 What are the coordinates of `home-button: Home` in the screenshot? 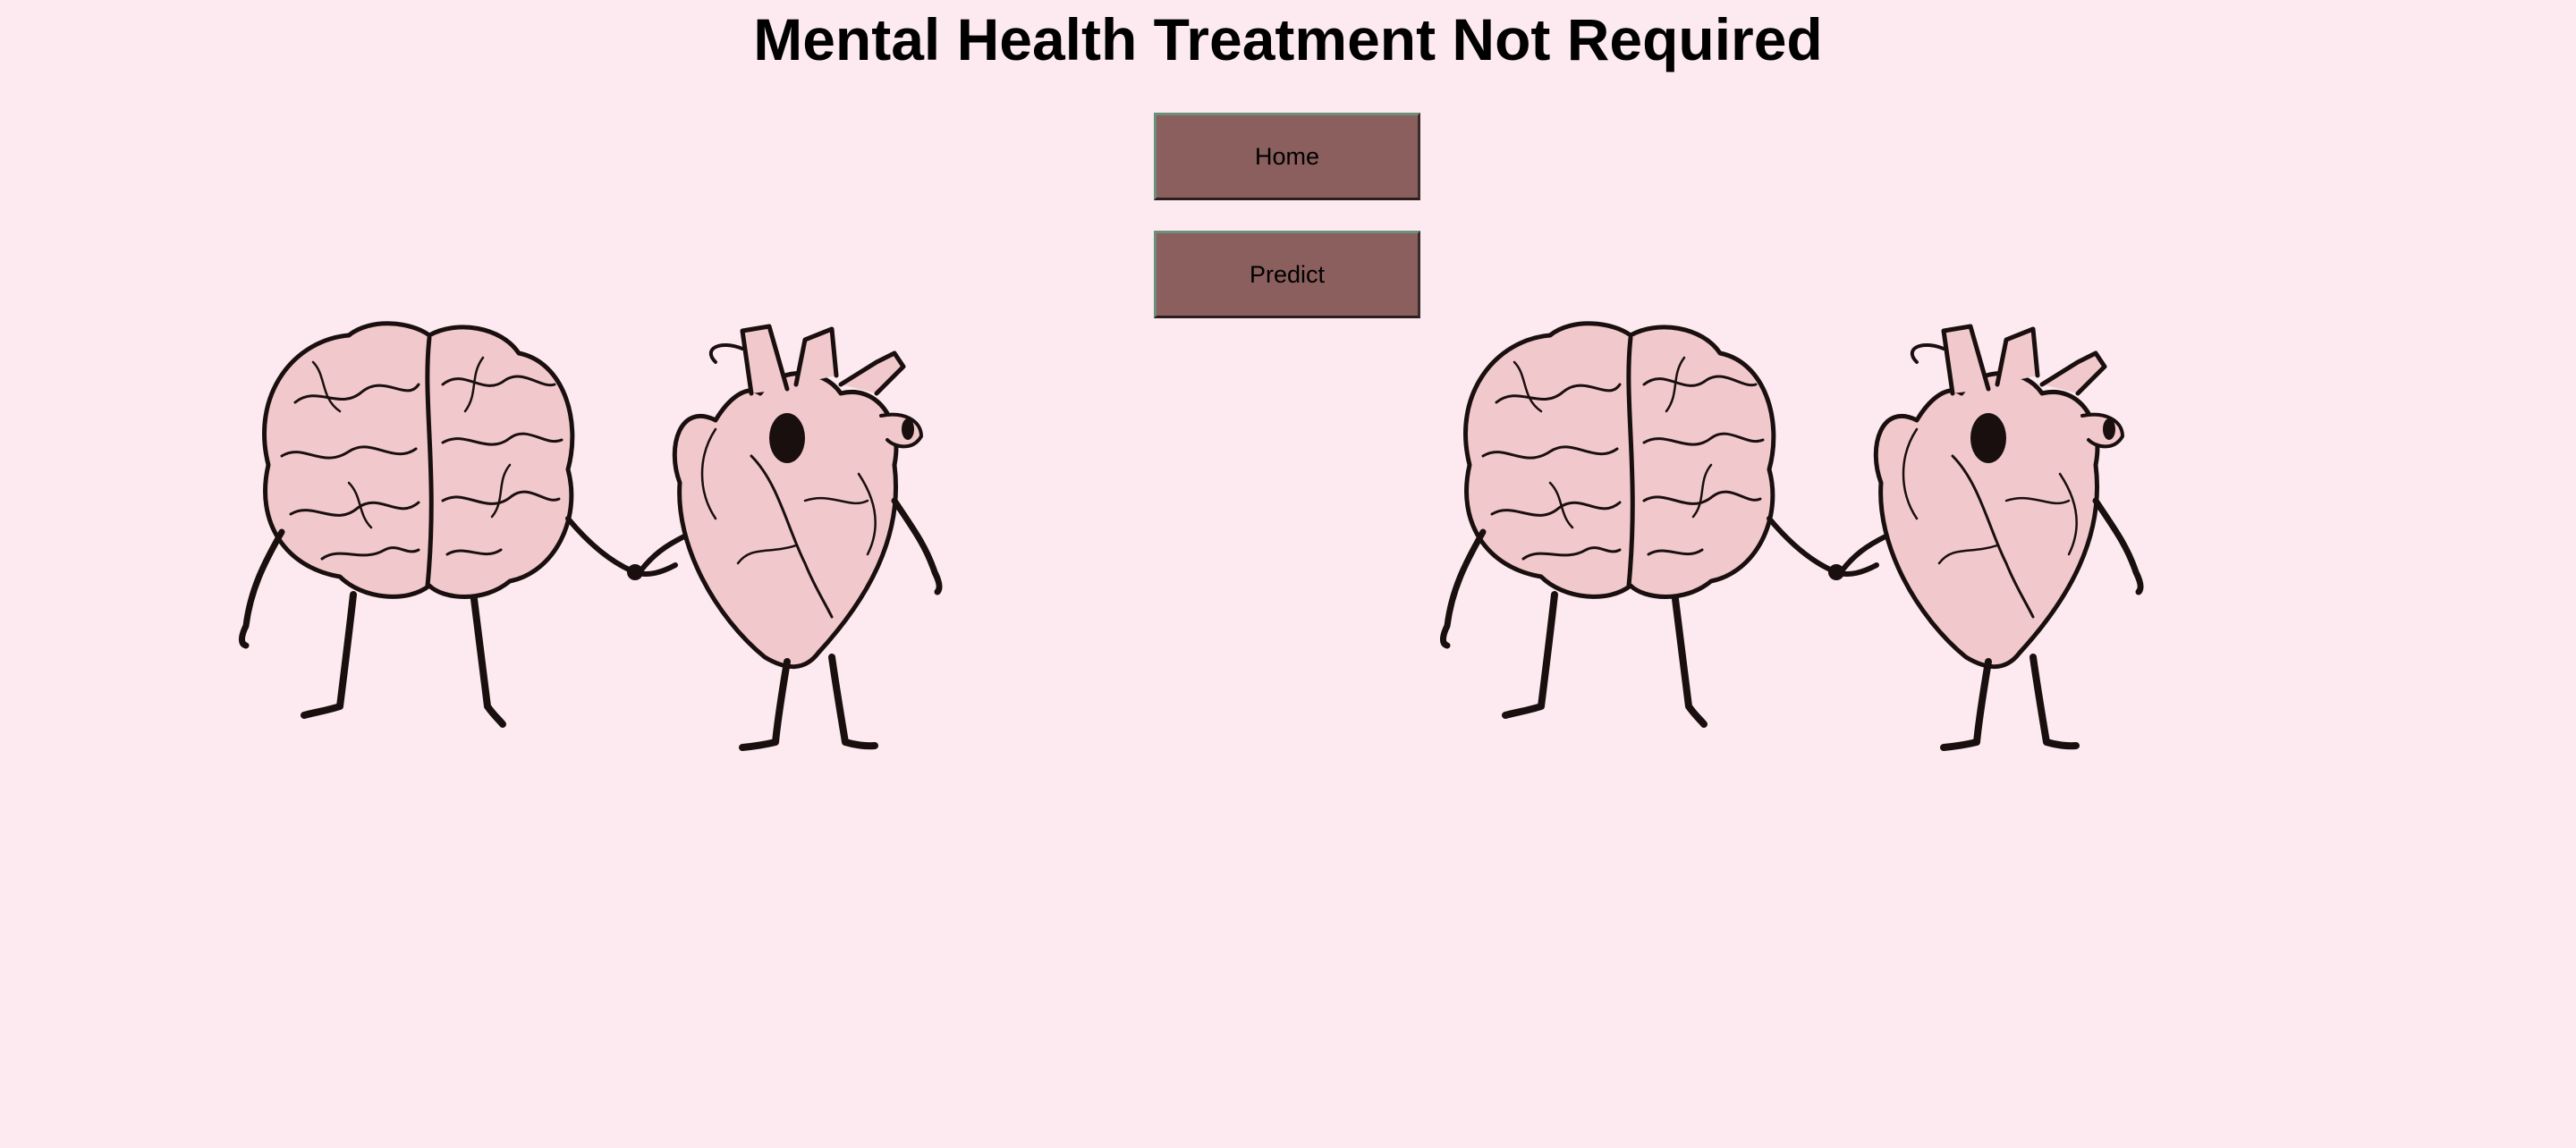 It's located at (1287, 156).